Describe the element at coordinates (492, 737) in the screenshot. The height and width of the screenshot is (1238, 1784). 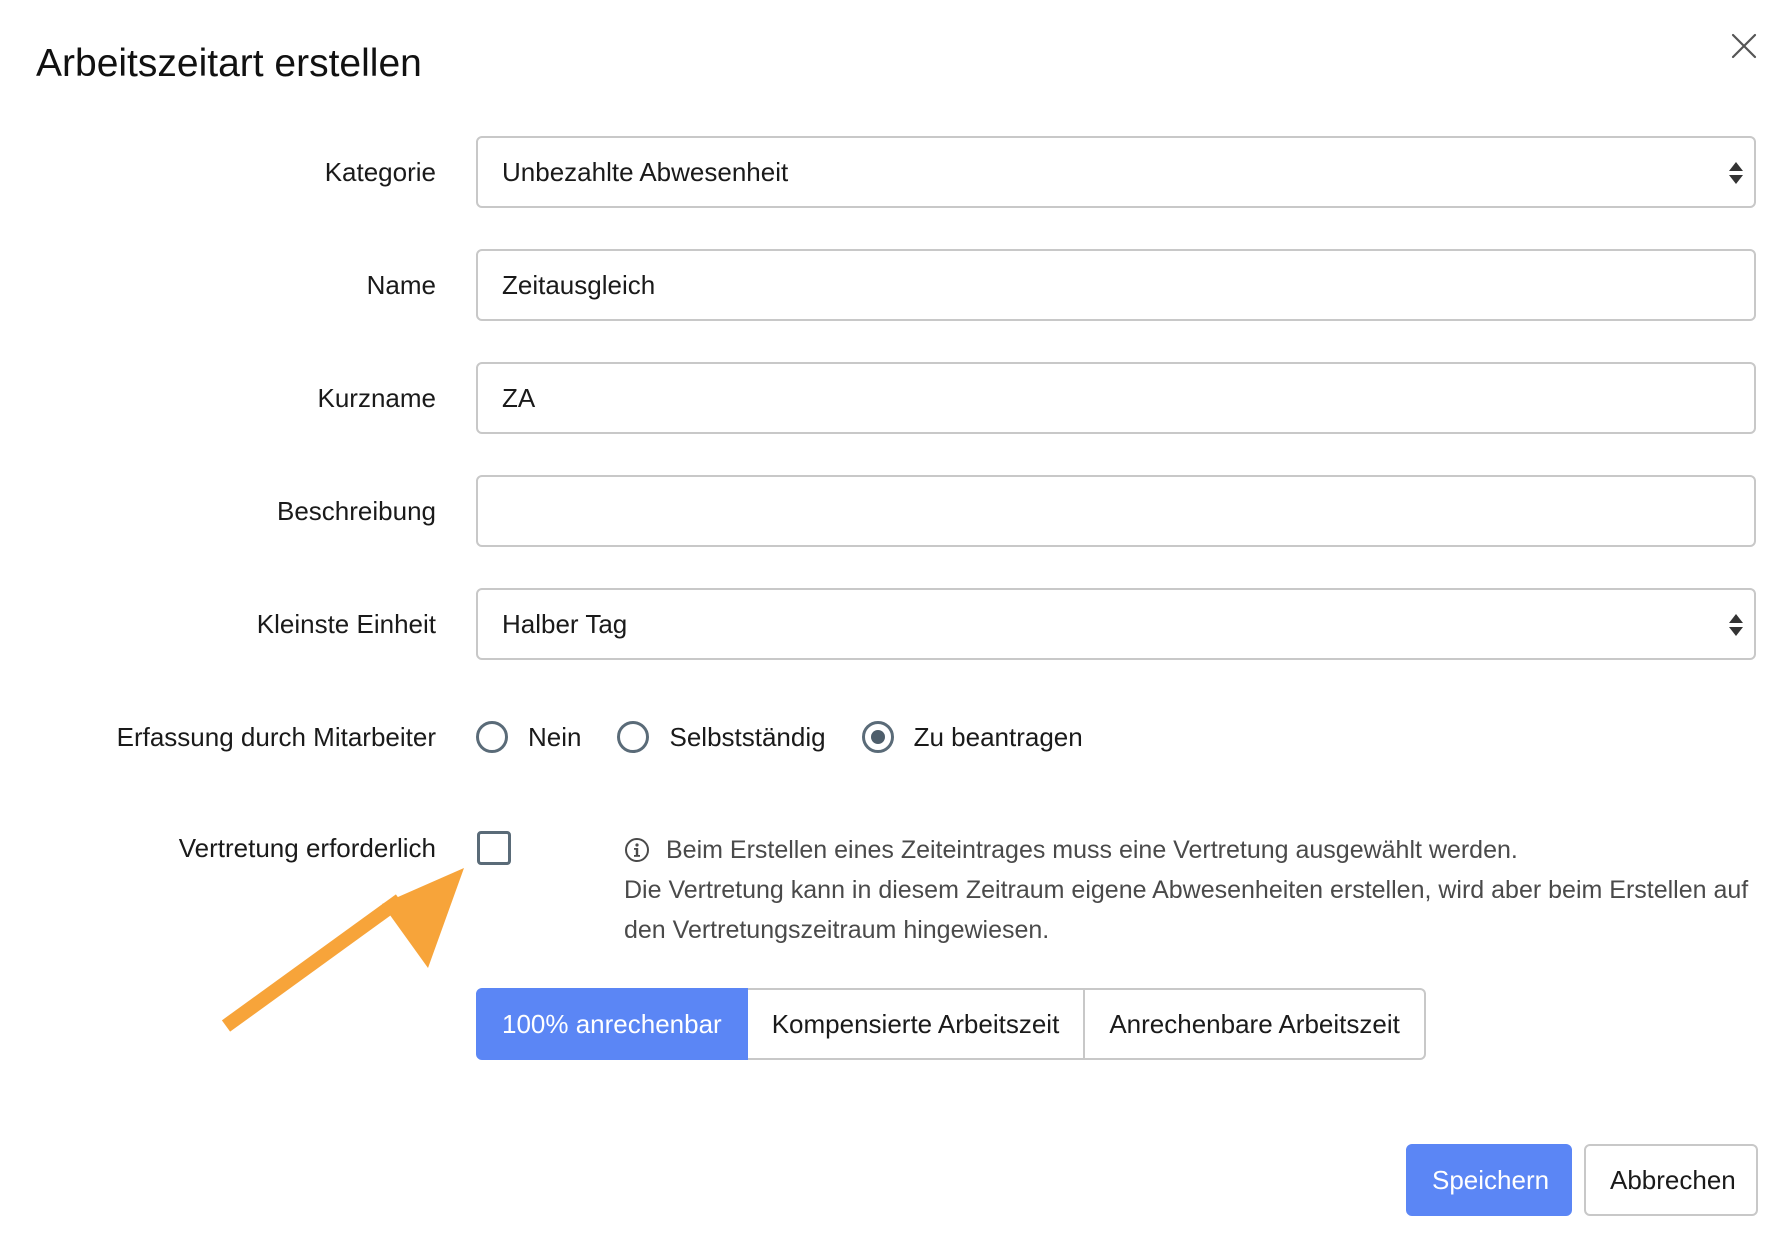
I see `radio-nein-circle` at that location.